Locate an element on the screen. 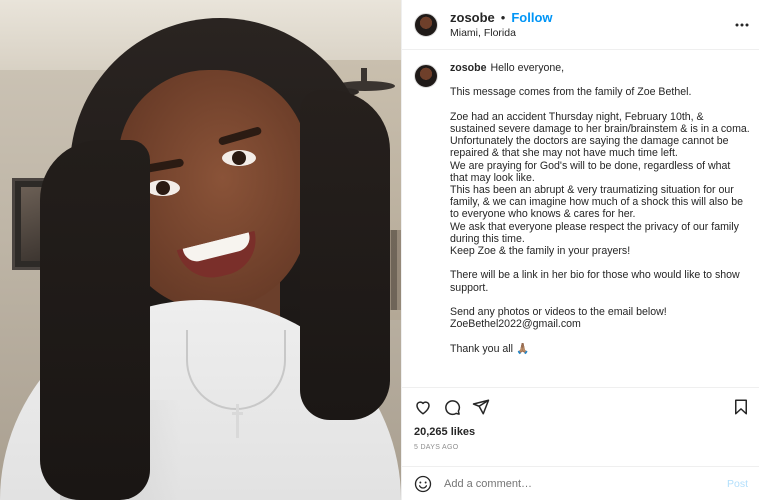 Image resolution: width=759 pixels, height=500 pixels. hair-front-right is located at coordinates (345, 255).